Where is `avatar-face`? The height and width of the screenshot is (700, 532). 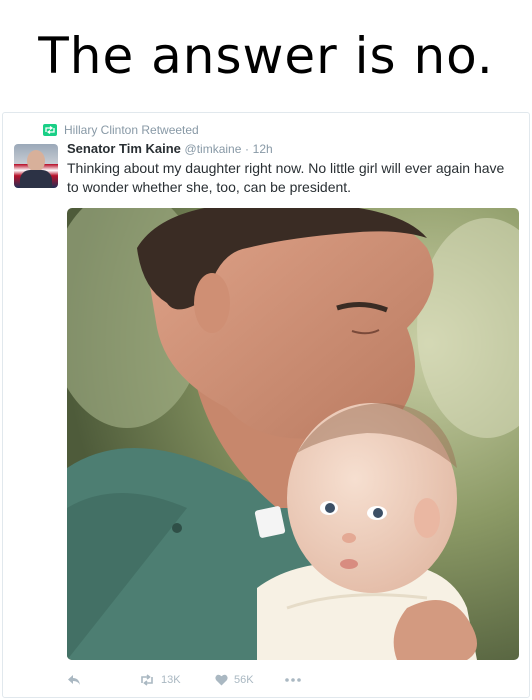 avatar-face is located at coordinates (36, 161).